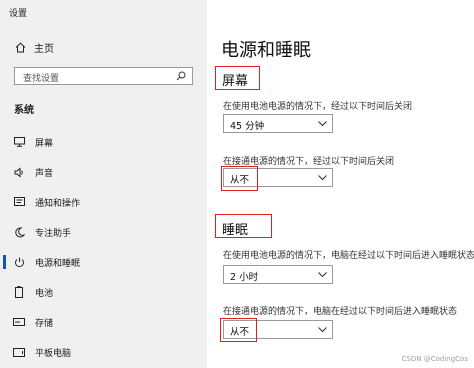 This screenshot has width=474, height=368. Describe the element at coordinates (244, 277) in the screenshot. I see `dropdown-value: 2 小时` at that location.